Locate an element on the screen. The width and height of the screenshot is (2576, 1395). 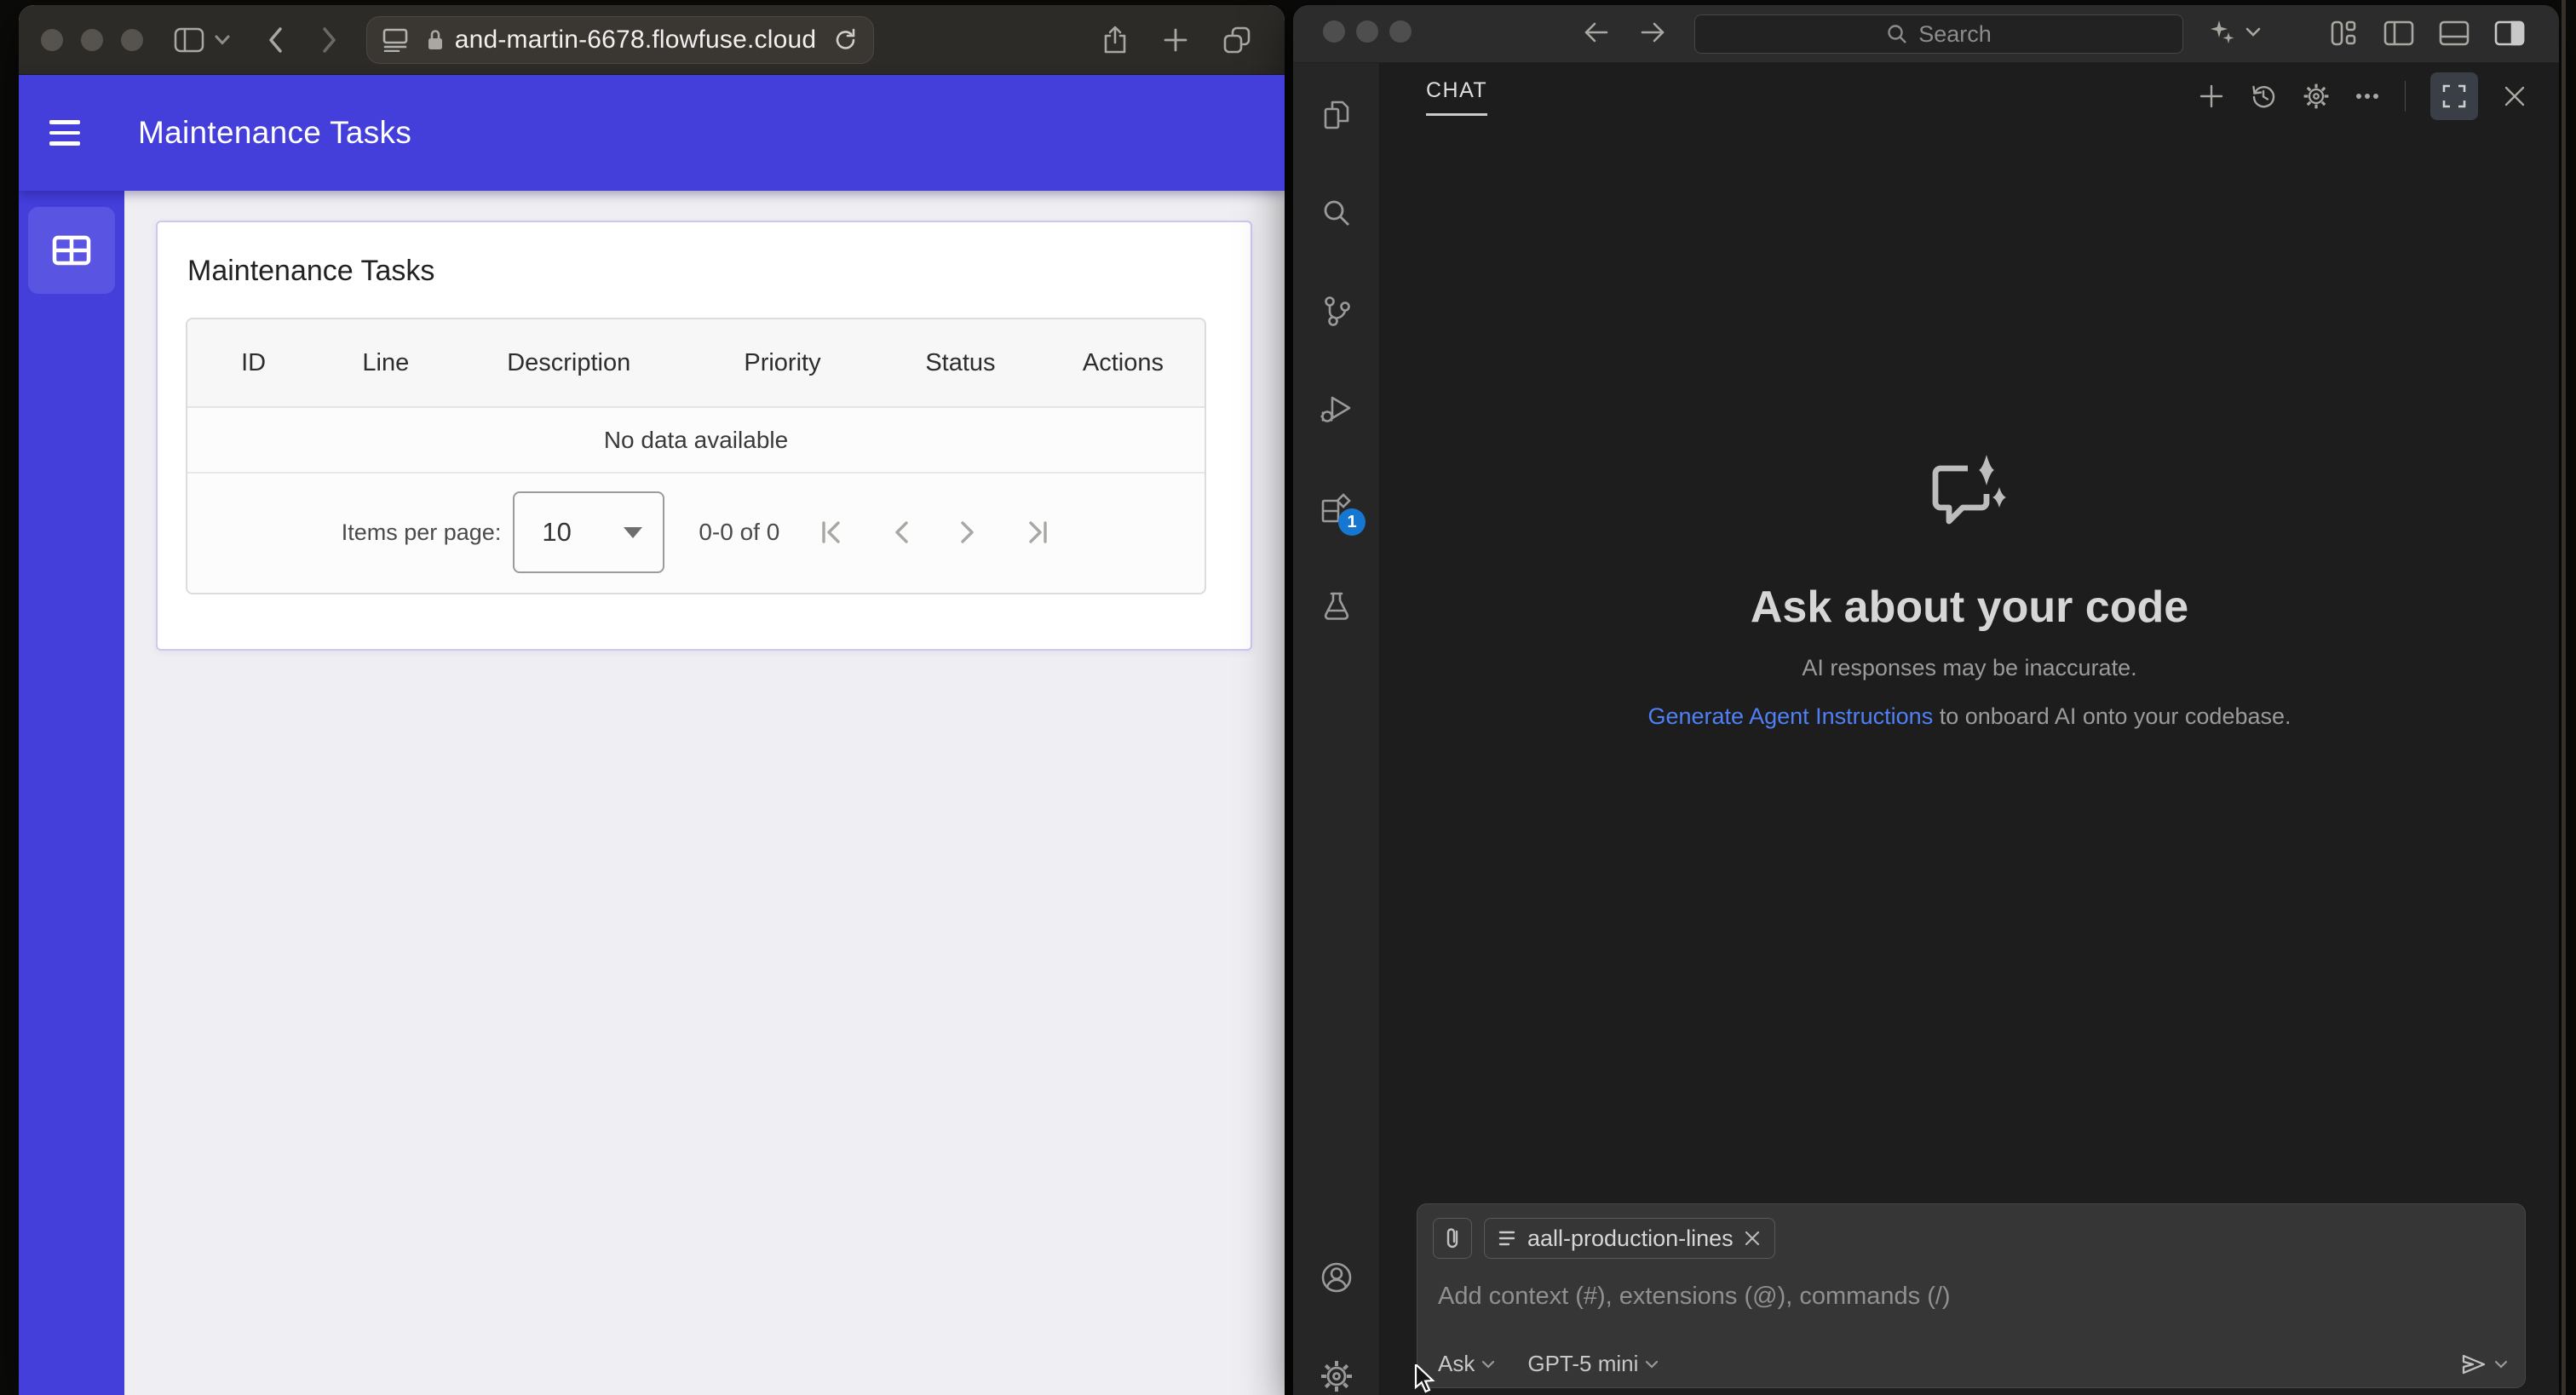
card-title: Maintenance Tasks is located at coordinates (311, 271).